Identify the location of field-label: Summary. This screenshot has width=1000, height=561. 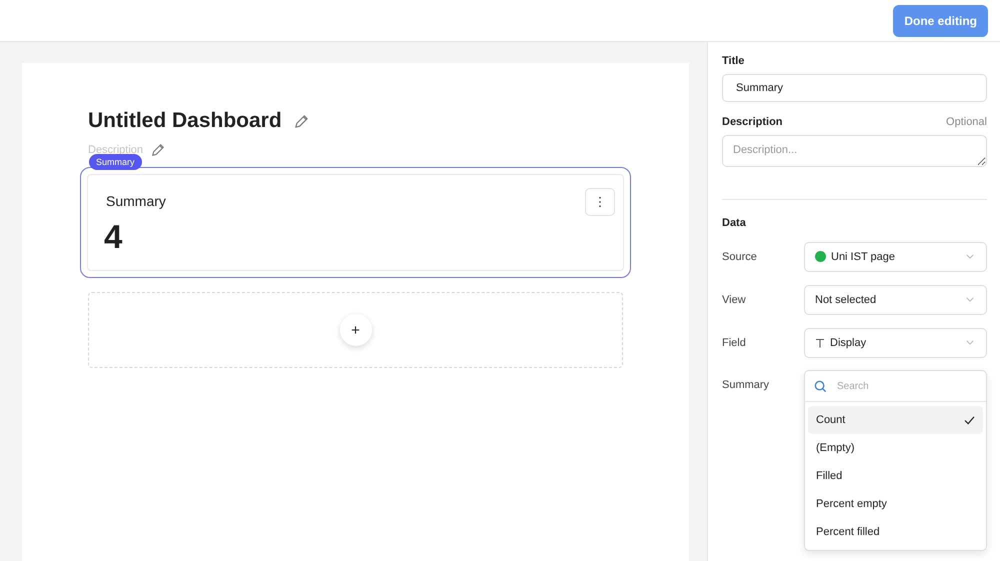
(746, 385).